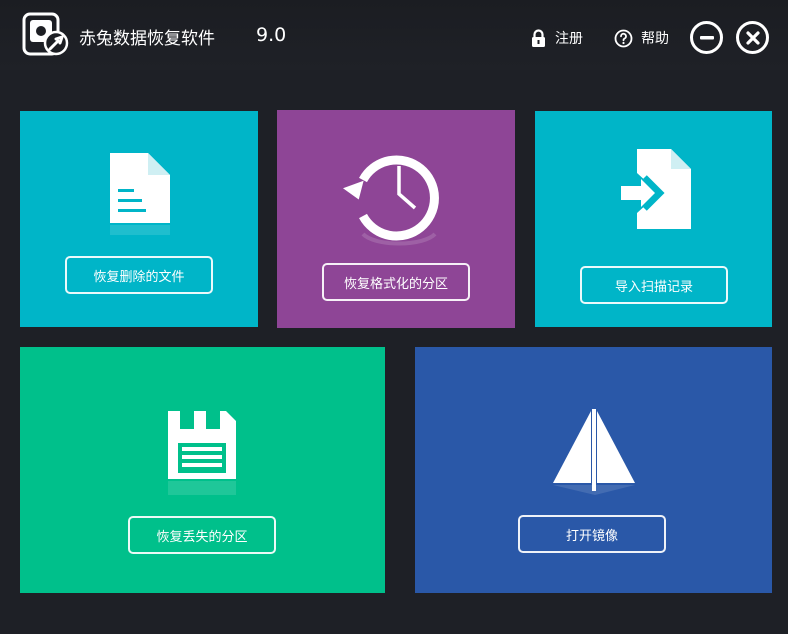 The image size is (788, 634). Describe the element at coordinates (592, 534) in the screenshot. I see `open-image-button: 打开镜像` at that location.